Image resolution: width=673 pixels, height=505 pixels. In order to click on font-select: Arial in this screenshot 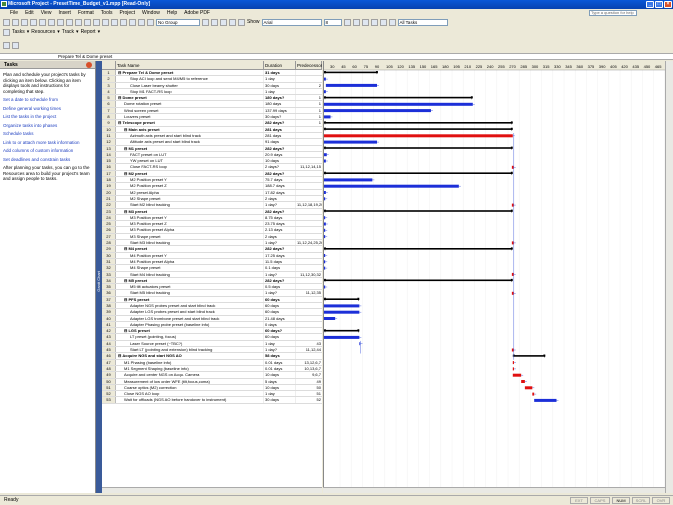, I will do `click(291, 22)`.